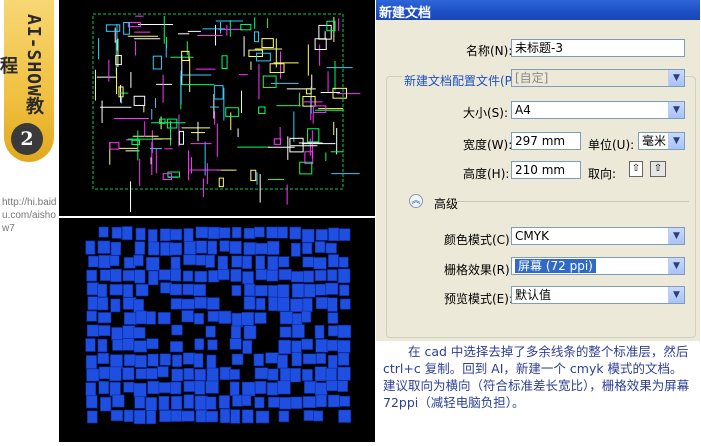 The height and width of the screenshot is (446, 701). Describe the element at coordinates (598, 110) in the screenshot. I see `size-select: A4 ▼` at that location.